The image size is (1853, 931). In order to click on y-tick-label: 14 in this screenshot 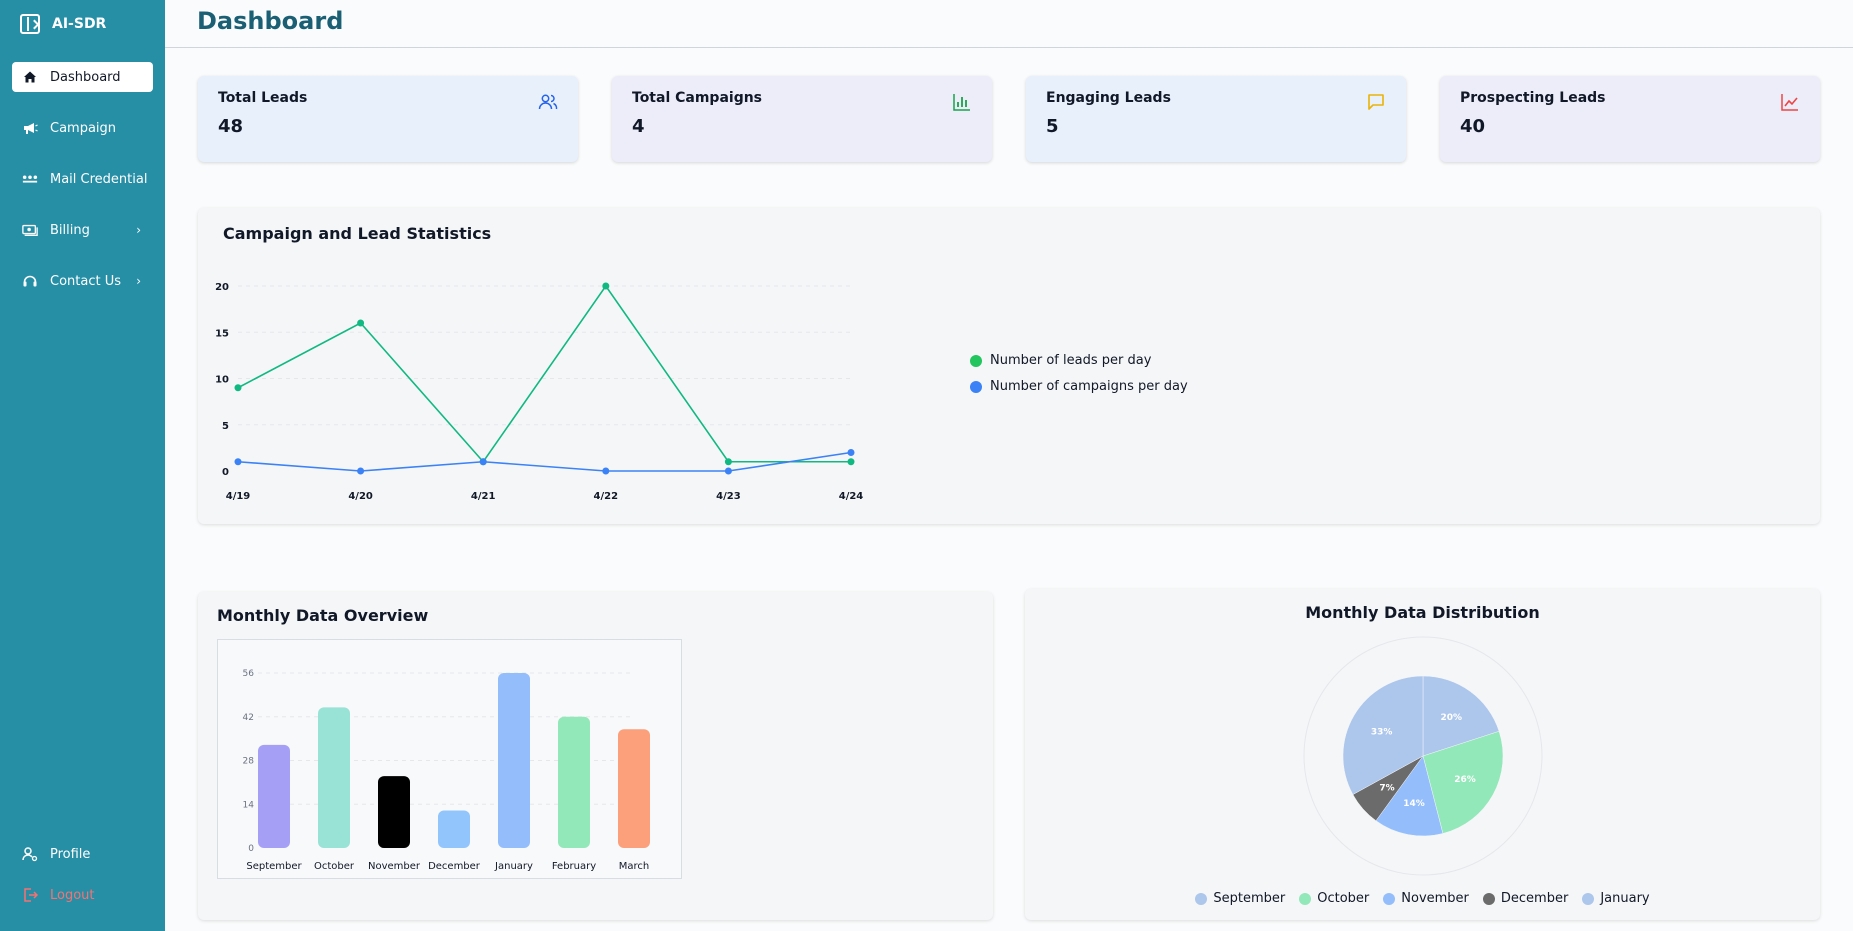, I will do `click(249, 805)`.